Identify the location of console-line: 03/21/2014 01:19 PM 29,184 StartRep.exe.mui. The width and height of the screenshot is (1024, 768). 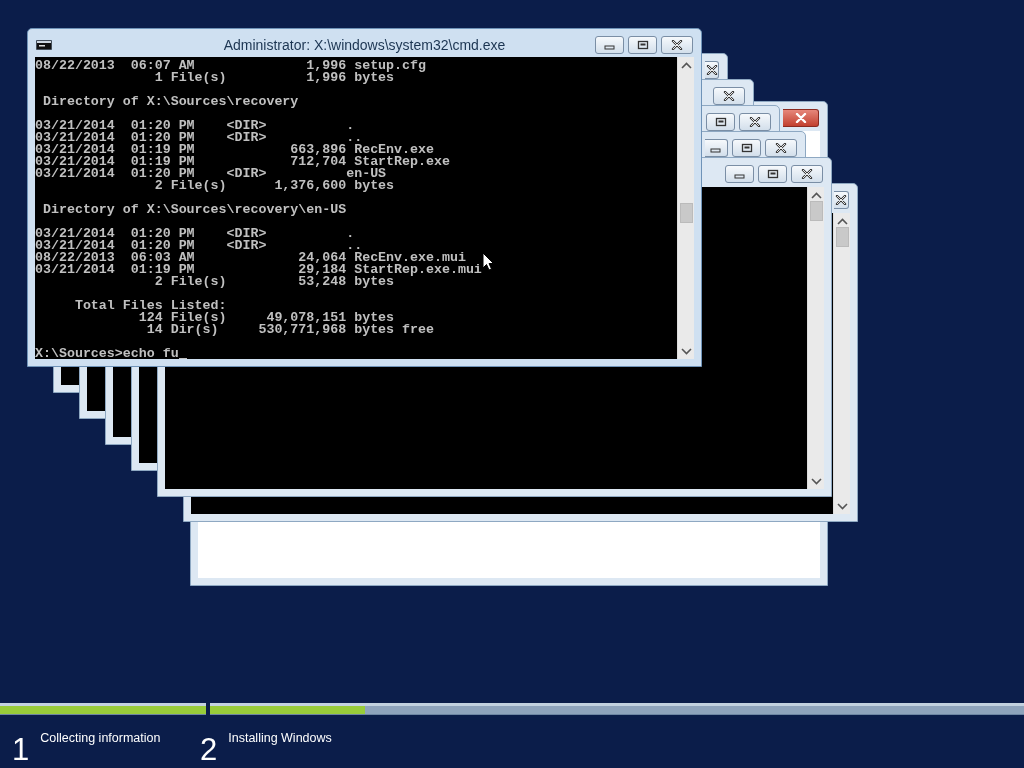
(258, 270).